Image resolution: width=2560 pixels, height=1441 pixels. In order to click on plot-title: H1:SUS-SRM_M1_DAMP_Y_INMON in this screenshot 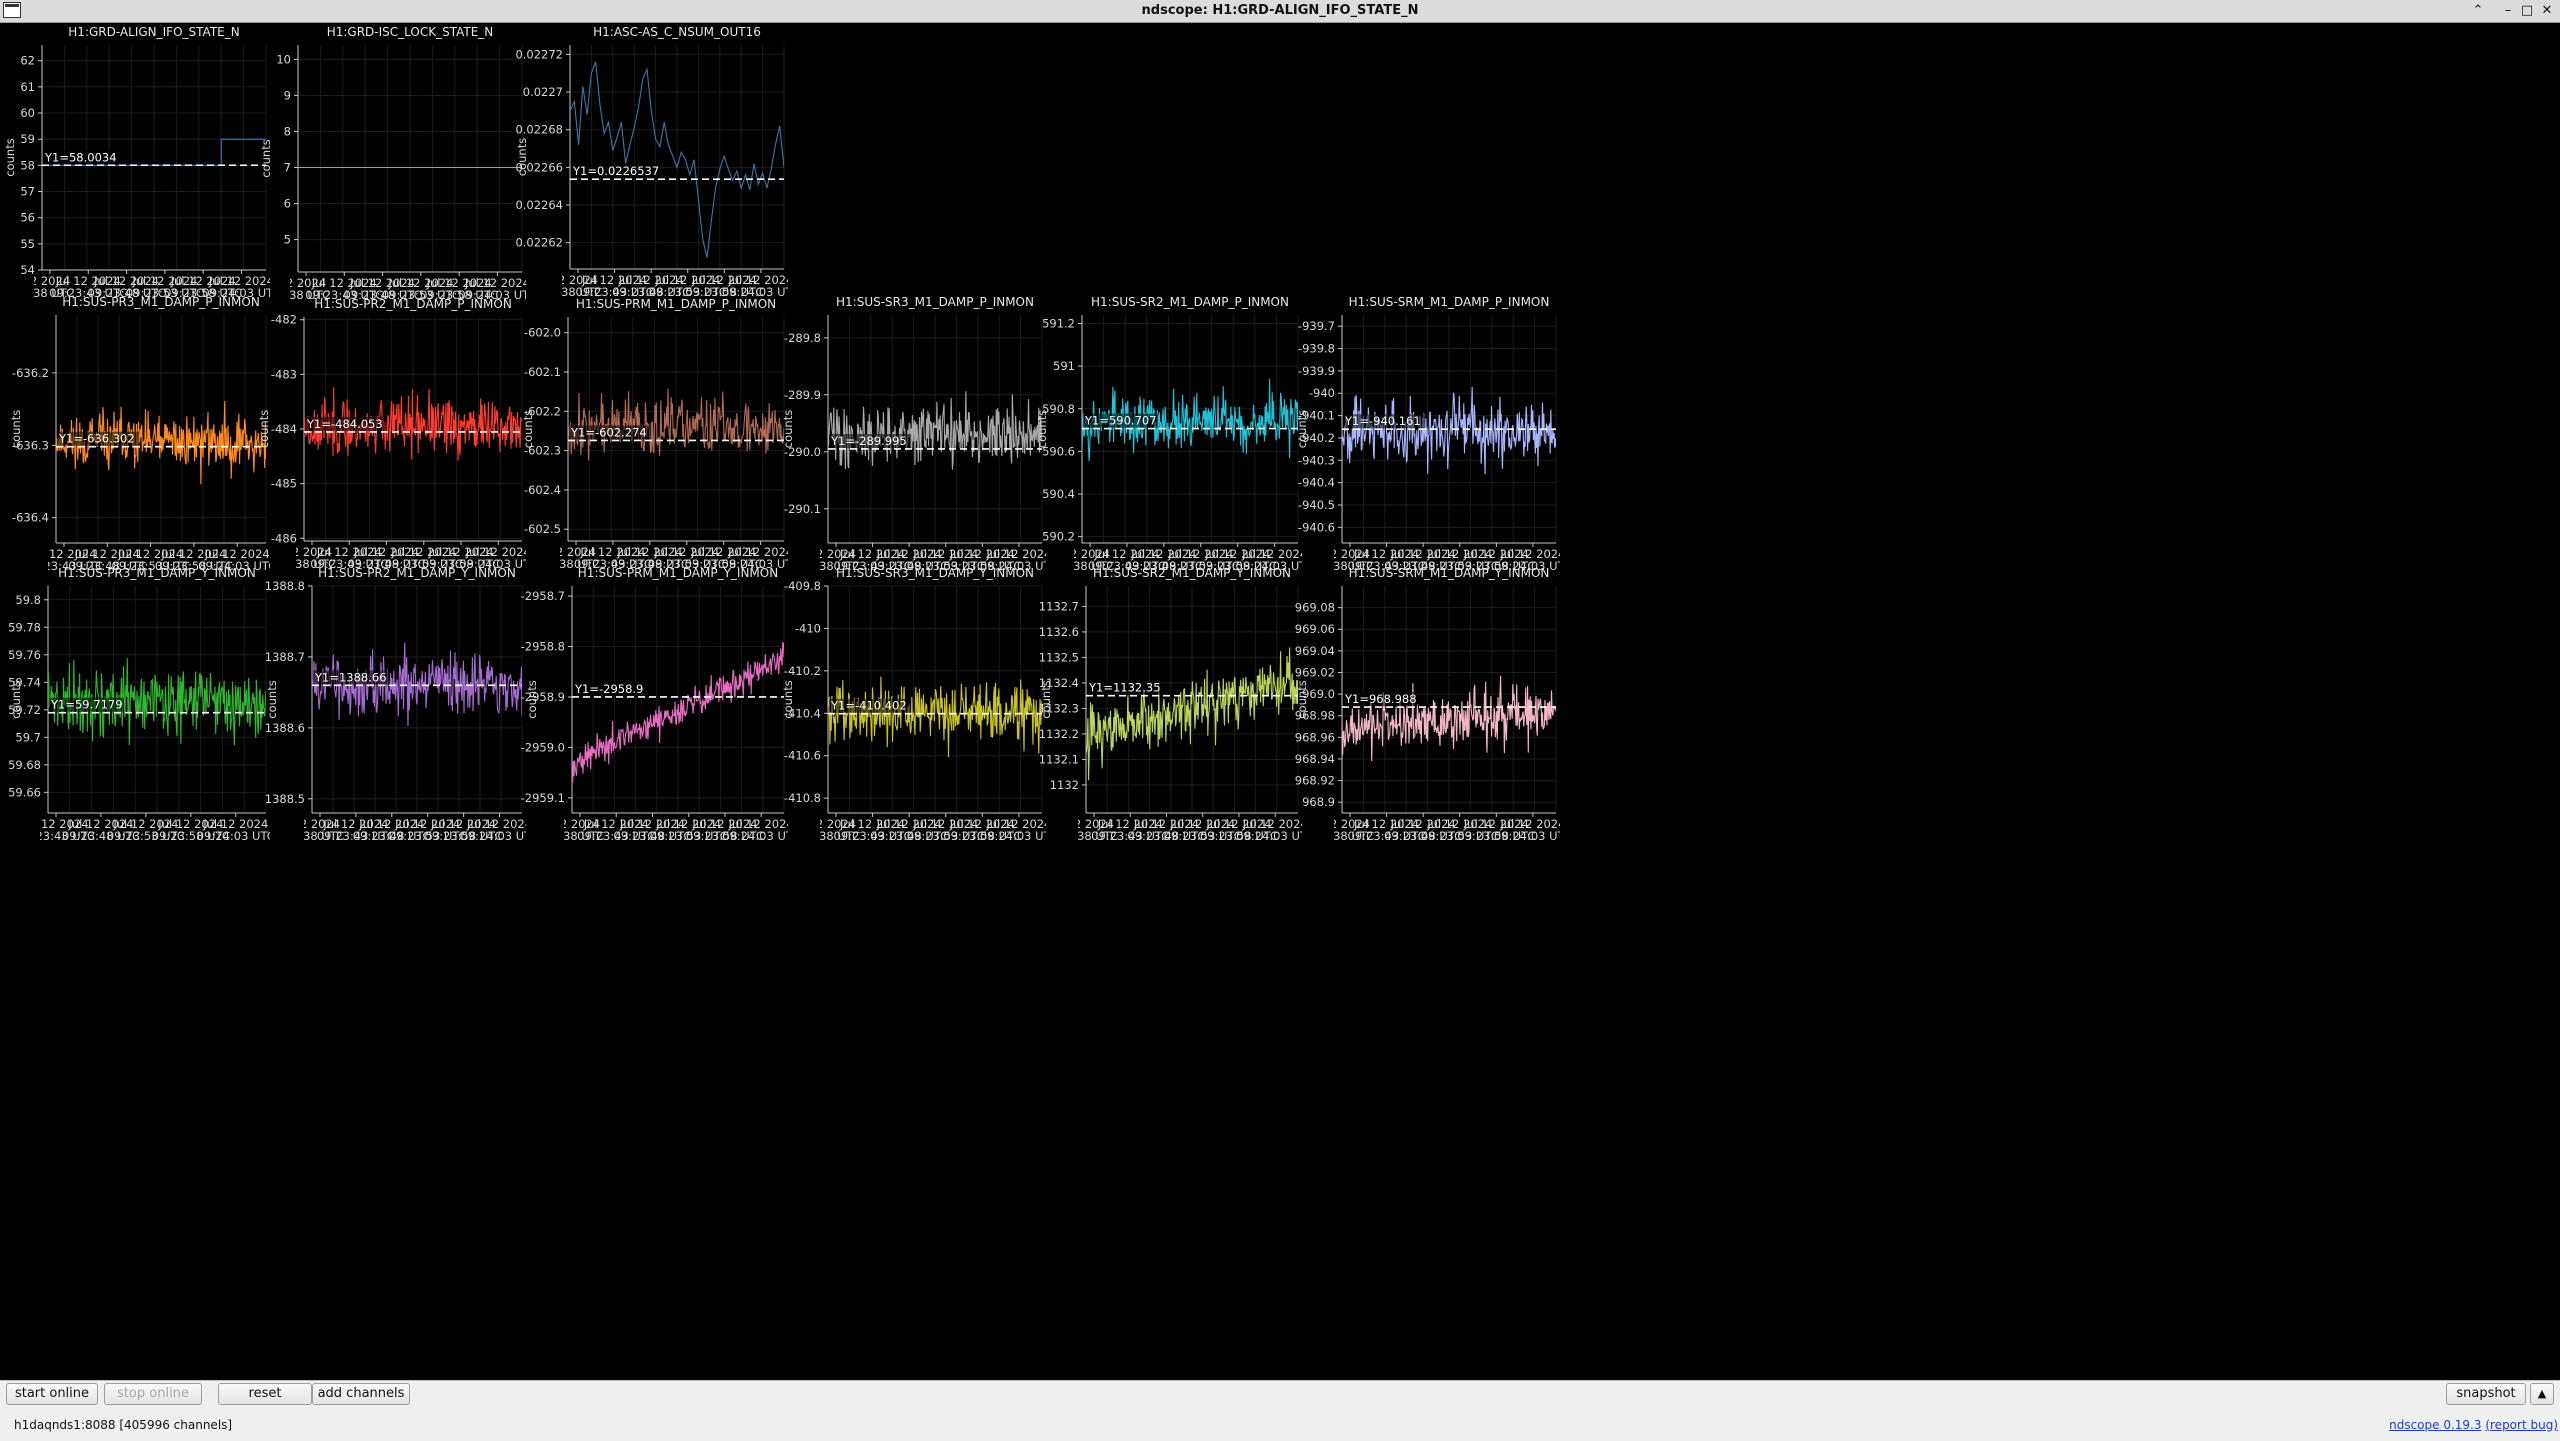, I will do `click(1449, 573)`.